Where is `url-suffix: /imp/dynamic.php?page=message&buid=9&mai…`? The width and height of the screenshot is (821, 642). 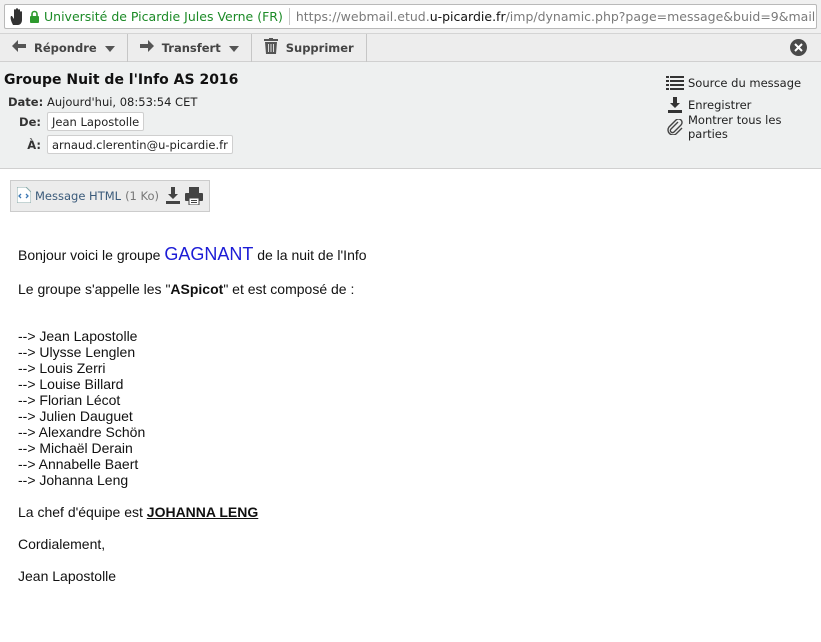 url-suffix: /imp/dynamic.php?page=message&buid=9&mai… is located at coordinates (660, 16).